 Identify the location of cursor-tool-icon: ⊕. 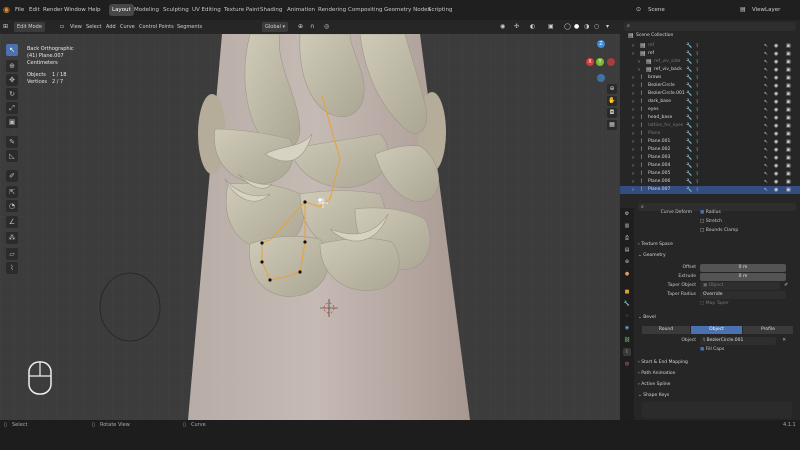
(12, 66).